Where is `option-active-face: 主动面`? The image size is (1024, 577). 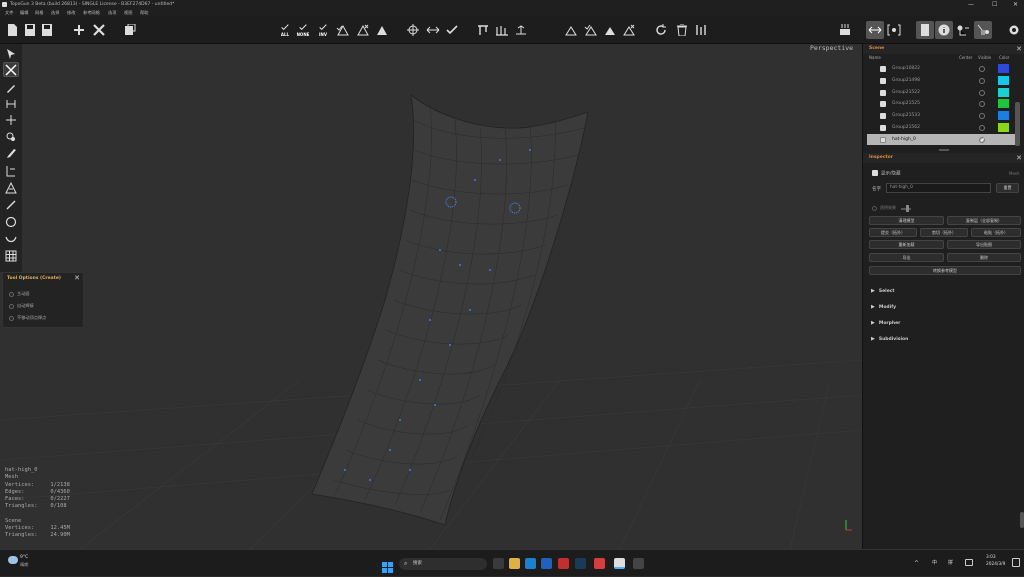 option-active-face: 主动面 is located at coordinates (19, 294).